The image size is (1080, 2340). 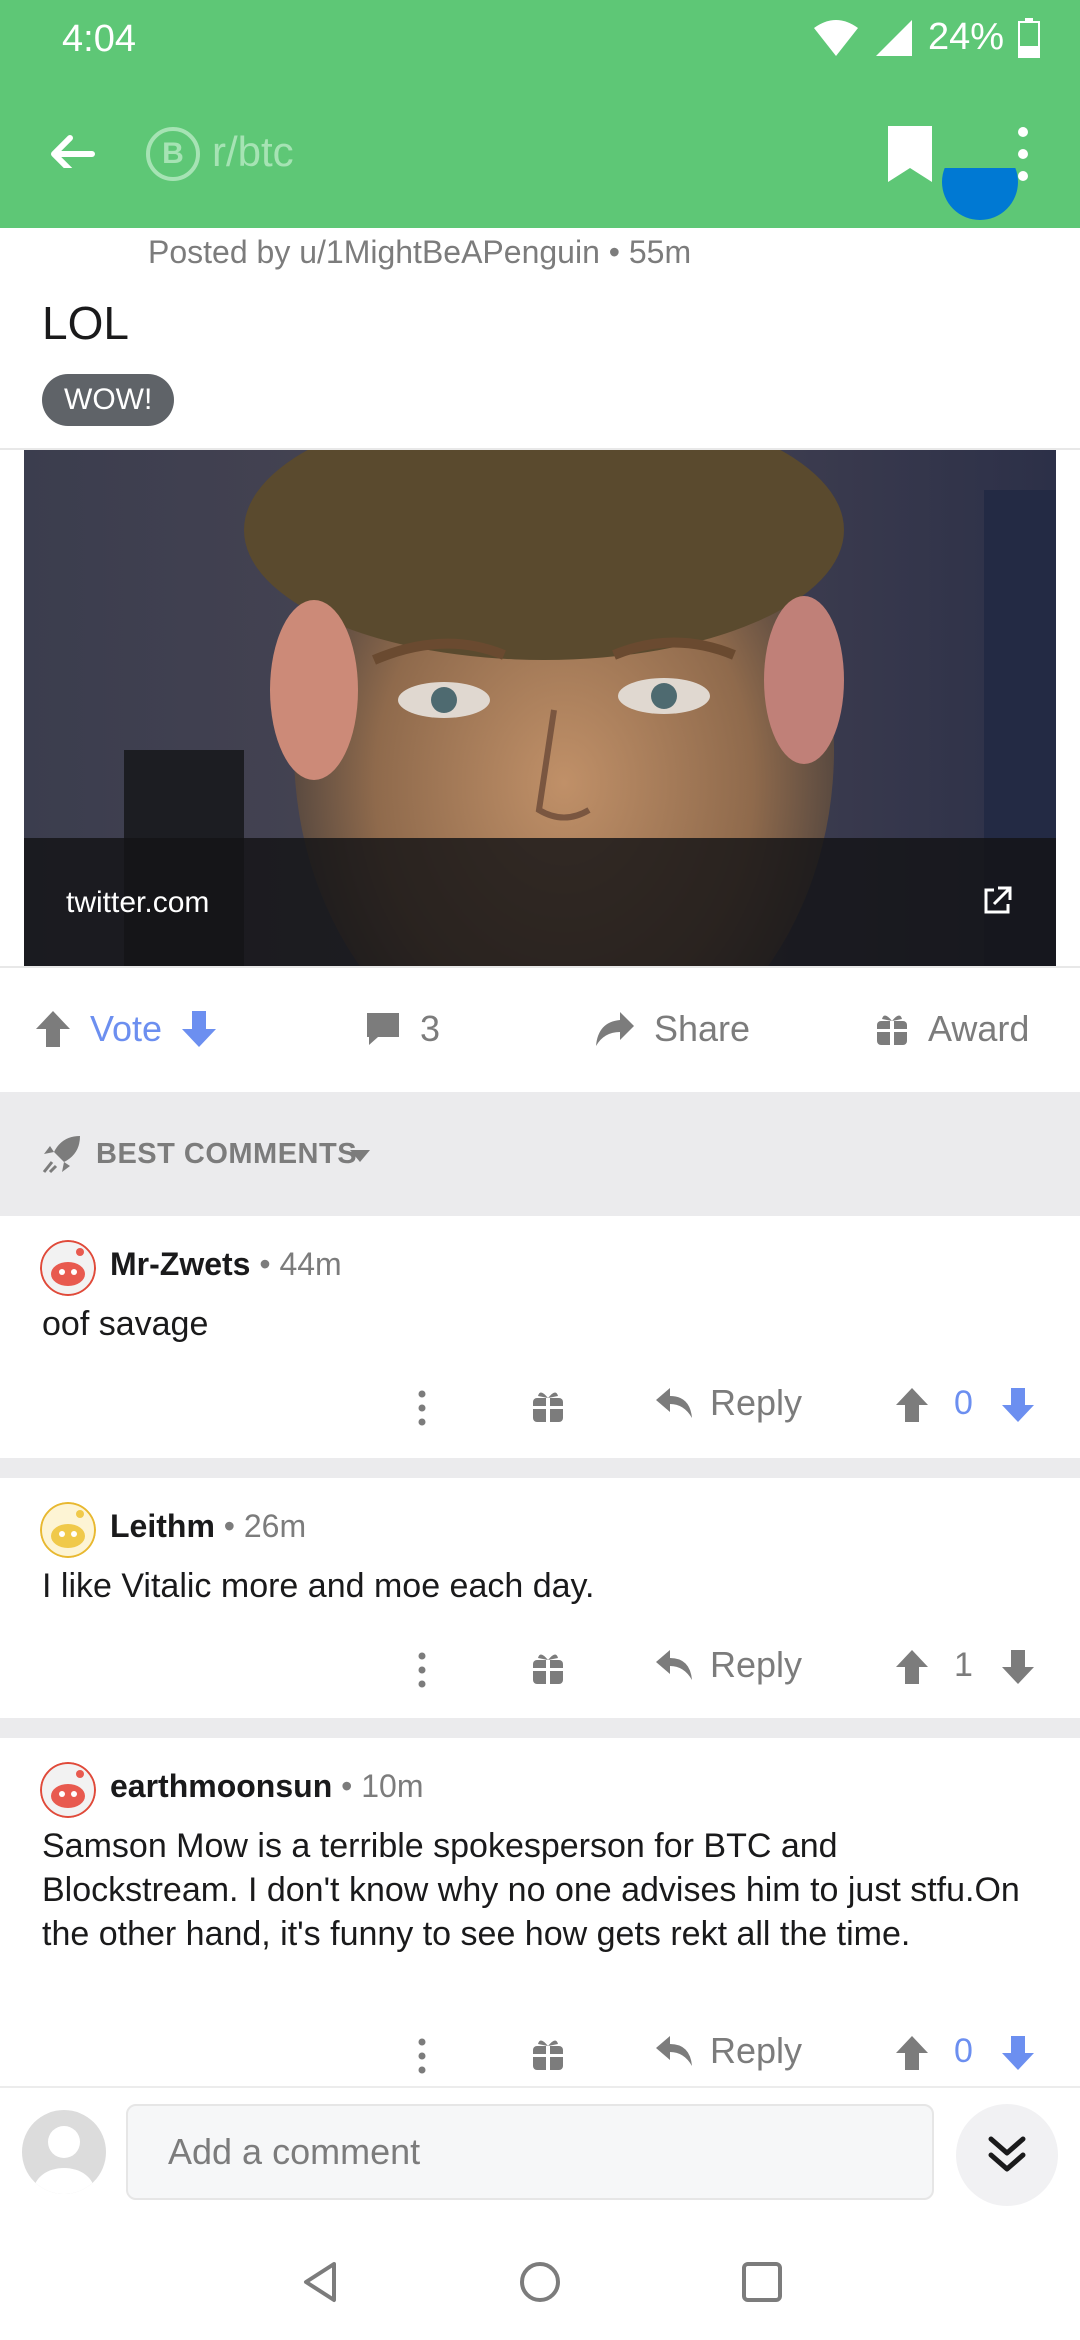 I want to click on double-chevron-down-icon, so click(x=1007, y=2154).